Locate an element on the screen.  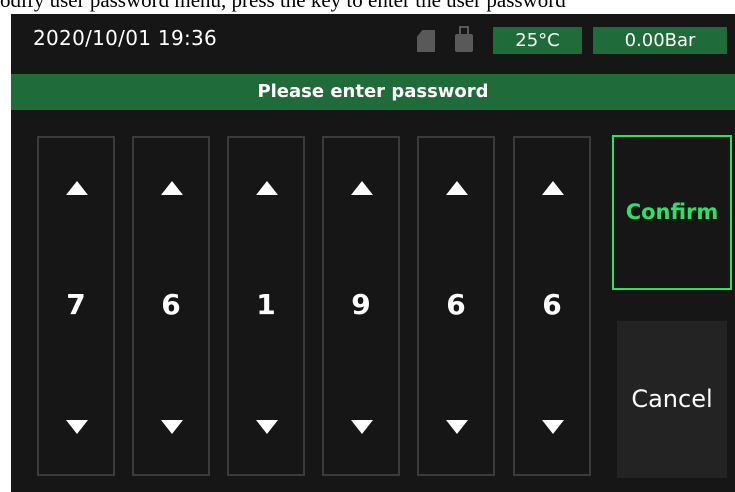
digit-value-1: 7 is located at coordinates (76, 304).